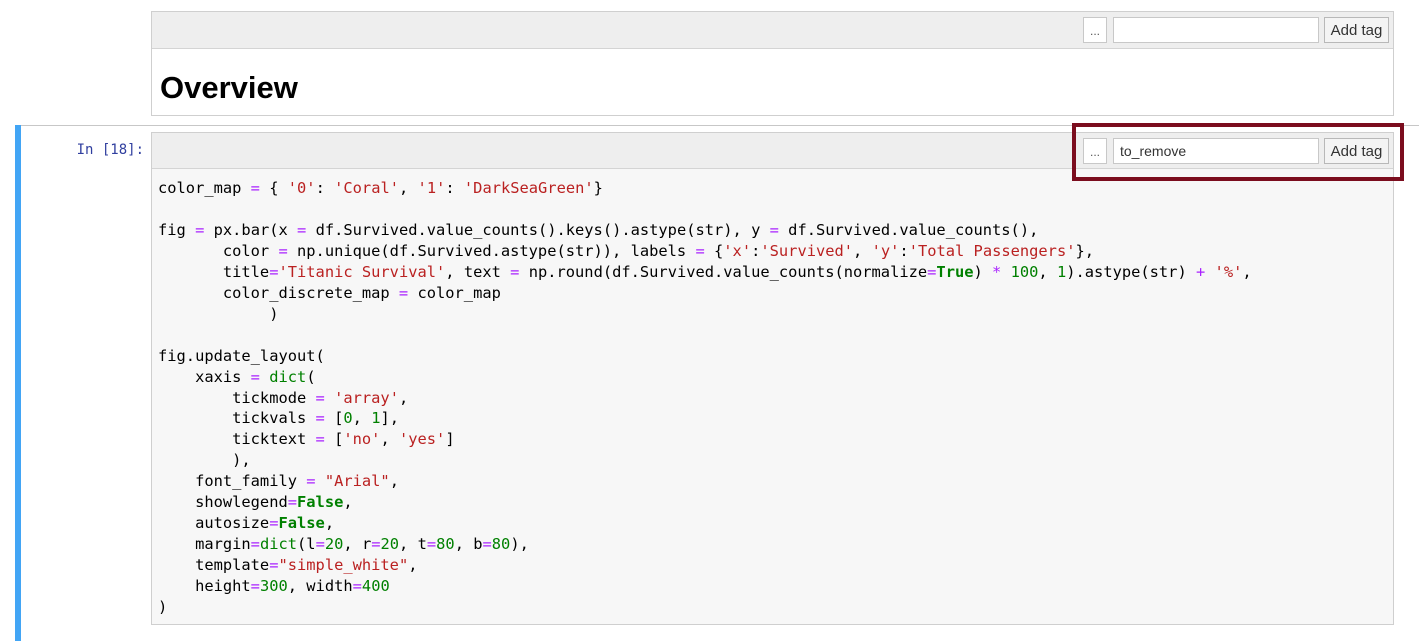 This screenshot has height=641, width=1419. What do you see at coordinates (772, 63) in the screenshot?
I see `markdown-cell: ... Add tag Overview` at bounding box center [772, 63].